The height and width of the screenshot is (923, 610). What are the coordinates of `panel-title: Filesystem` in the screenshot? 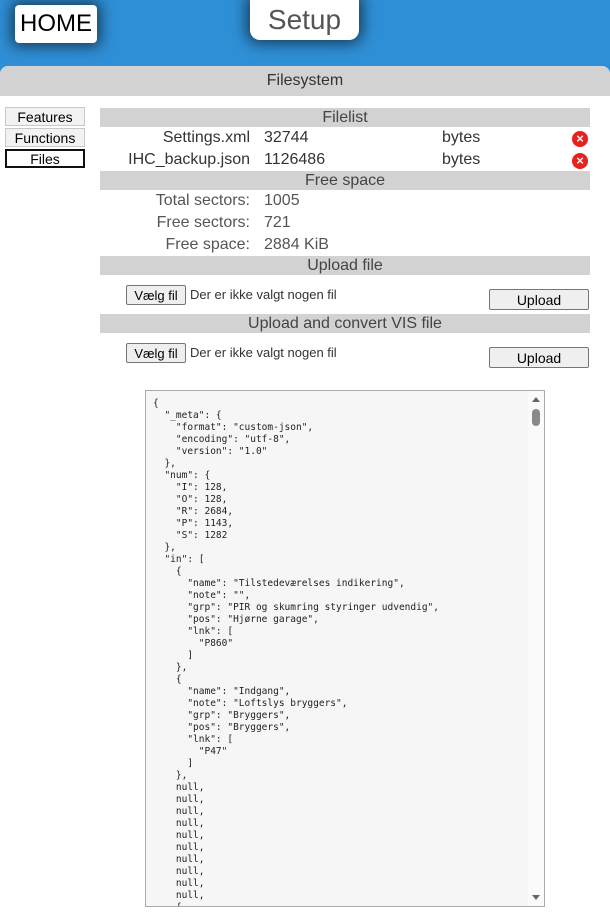 It's located at (305, 81).